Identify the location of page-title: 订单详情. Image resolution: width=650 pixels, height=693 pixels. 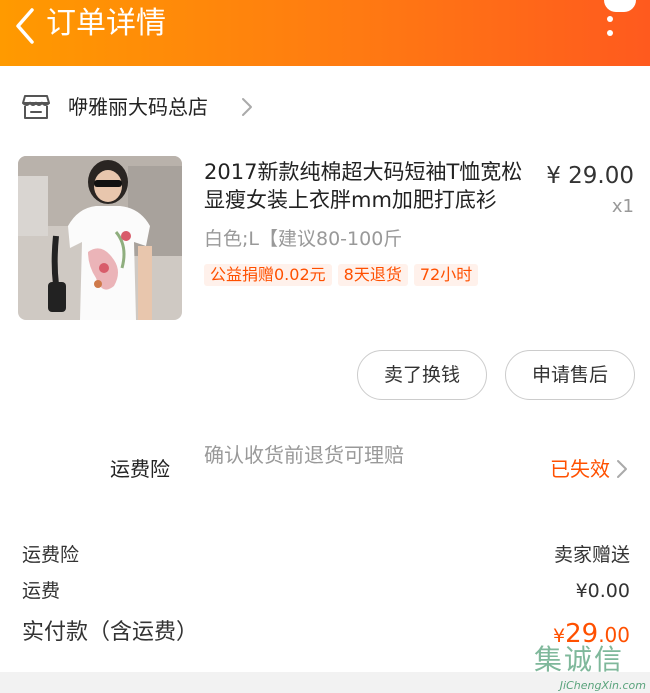
(106, 23).